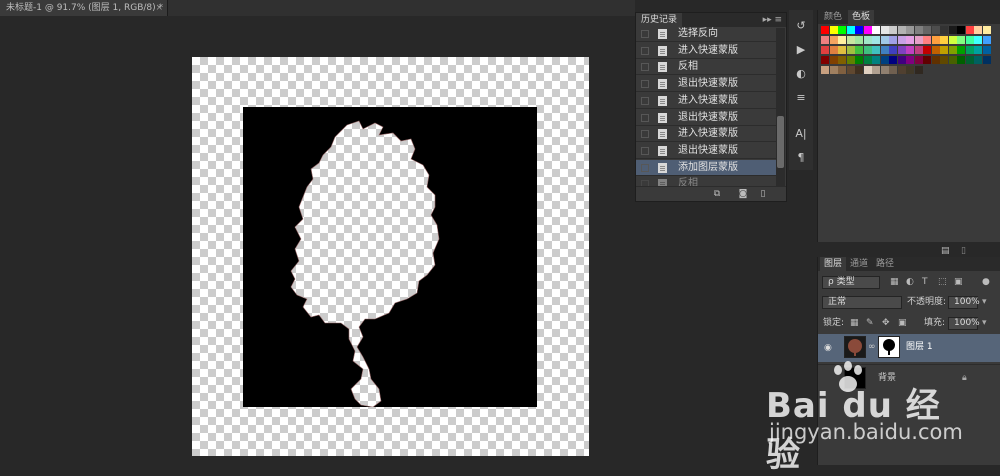 The width and height of the screenshot is (1000, 476). What do you see at coordinates (964, 302) in the screenshot?
I see `opacity-field: 100%` at bounding box center [964, 302].